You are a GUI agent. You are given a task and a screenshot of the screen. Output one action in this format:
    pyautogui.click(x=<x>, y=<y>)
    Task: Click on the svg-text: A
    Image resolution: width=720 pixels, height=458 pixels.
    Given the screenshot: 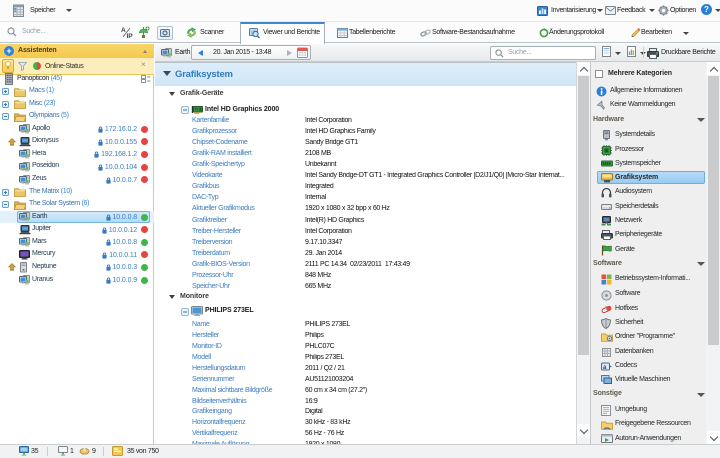 What is the action you would take?
    pyautogui.click(x=123, y=30)
    